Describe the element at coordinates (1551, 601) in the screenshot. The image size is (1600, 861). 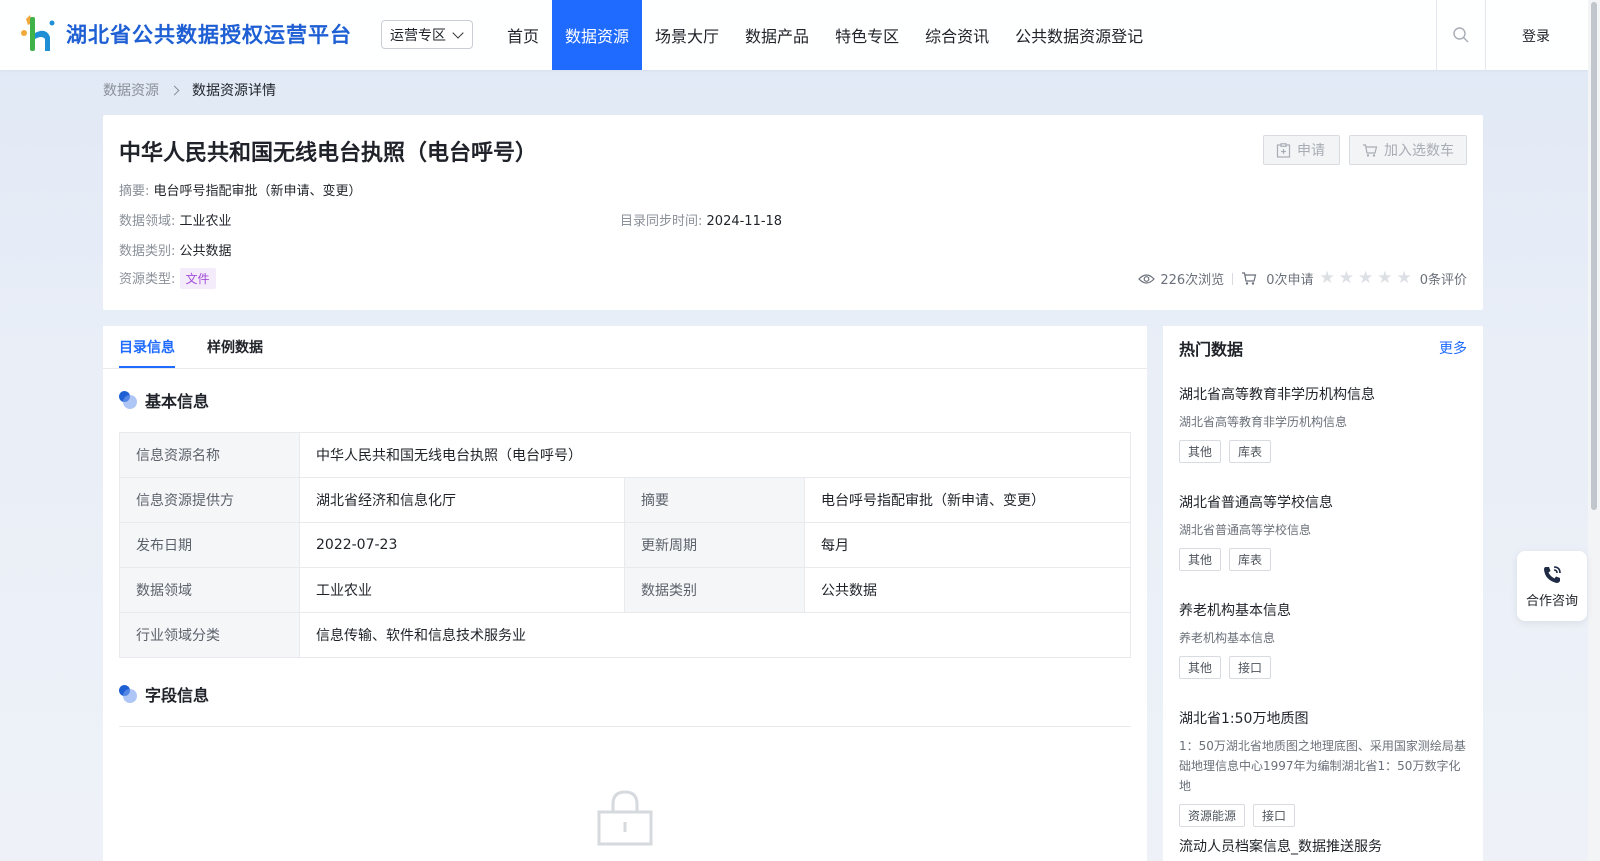
I see `consult-label: 合作咨询` at that location.